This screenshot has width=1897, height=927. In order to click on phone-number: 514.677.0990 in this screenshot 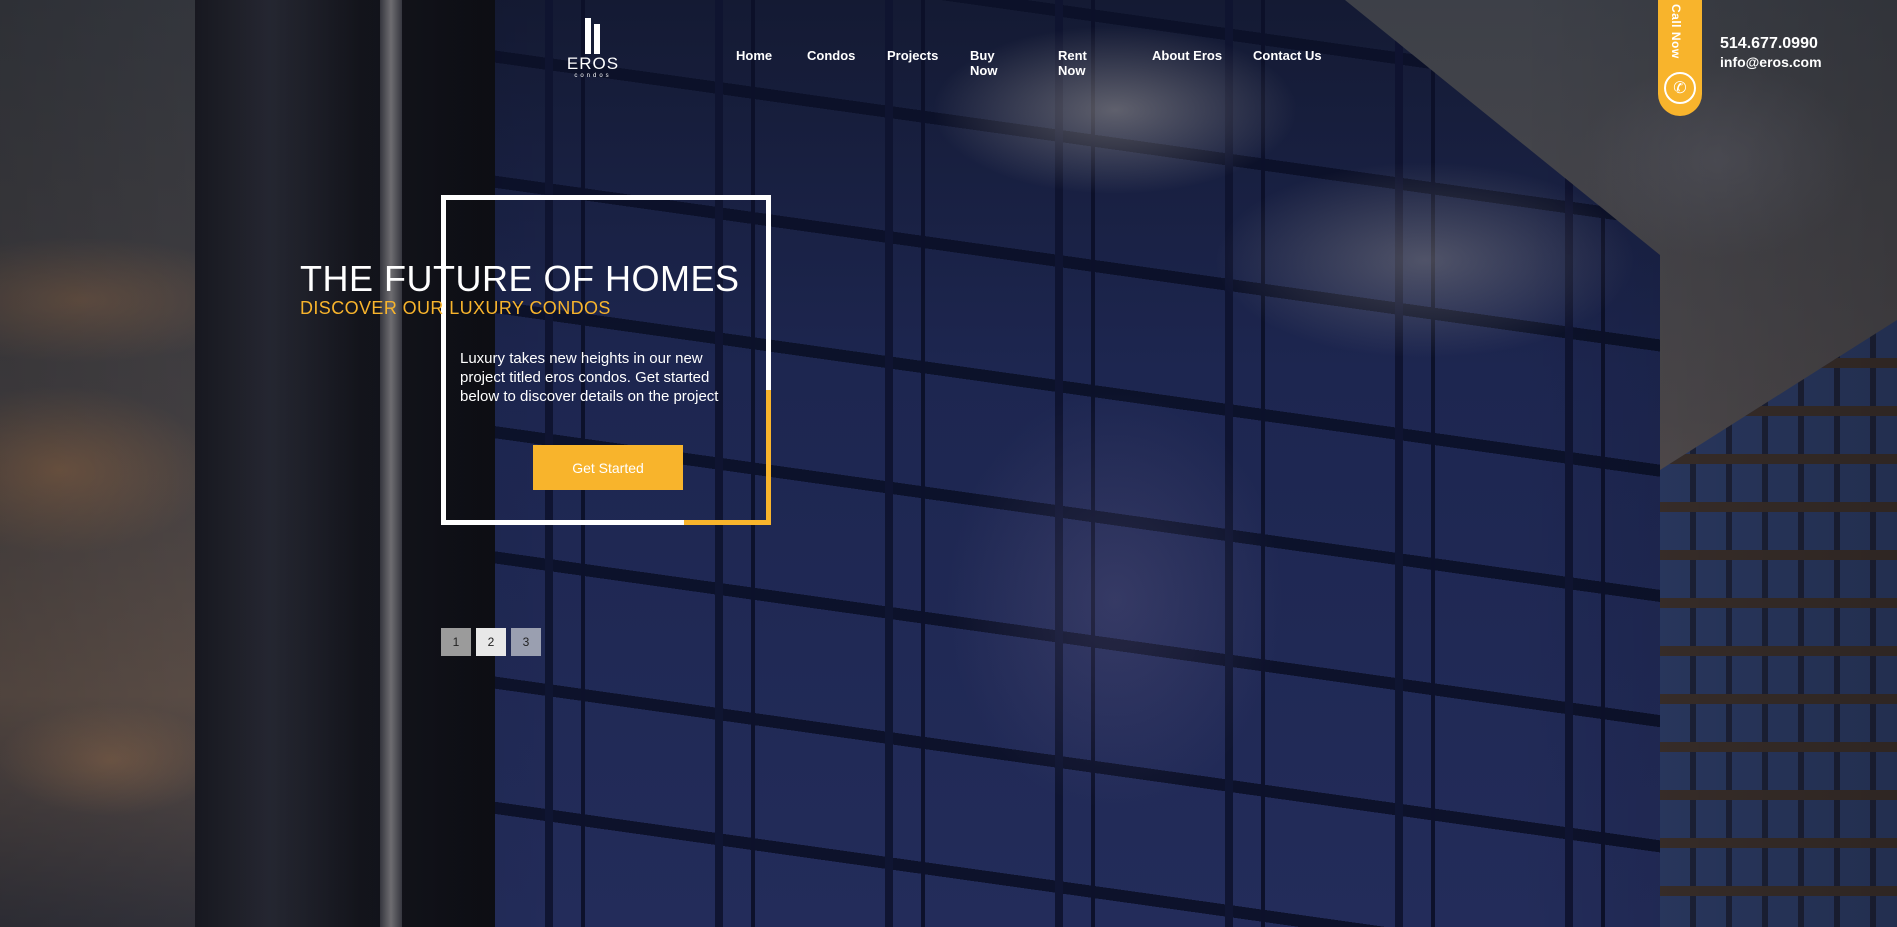, I will do `click(1771, 43)`.